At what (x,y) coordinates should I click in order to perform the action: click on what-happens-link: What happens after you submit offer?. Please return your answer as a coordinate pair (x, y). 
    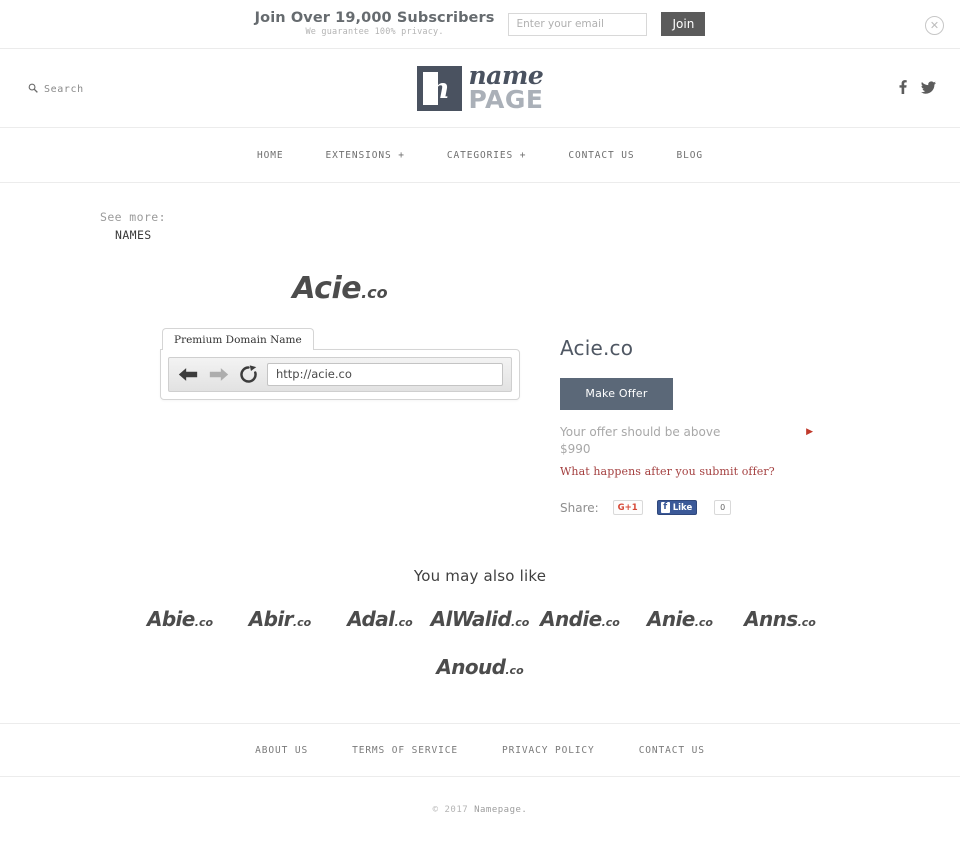
    Looking at the image, I should click on (710, 471).